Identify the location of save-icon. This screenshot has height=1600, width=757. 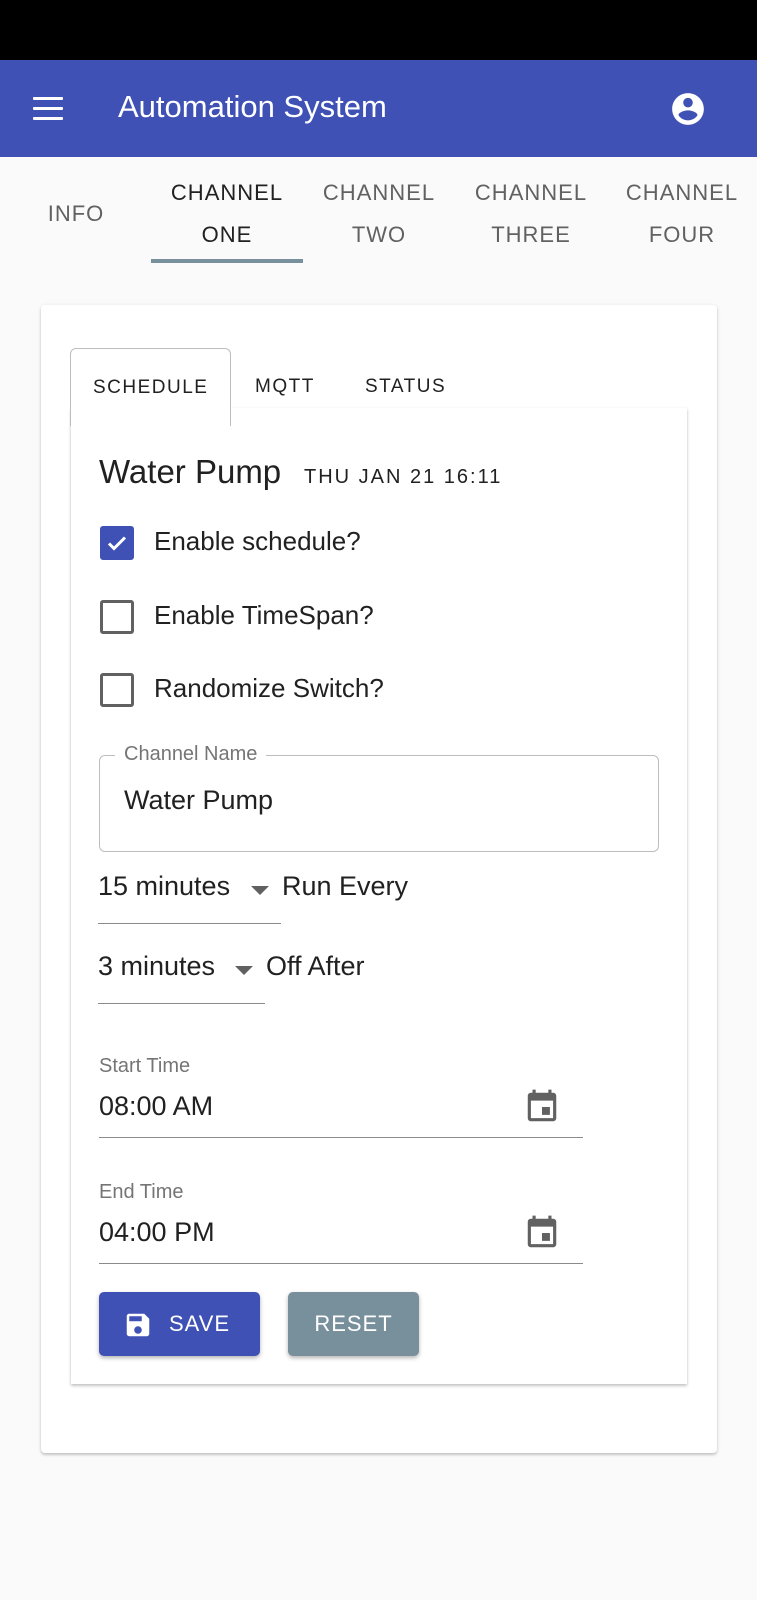
(138, 1325).